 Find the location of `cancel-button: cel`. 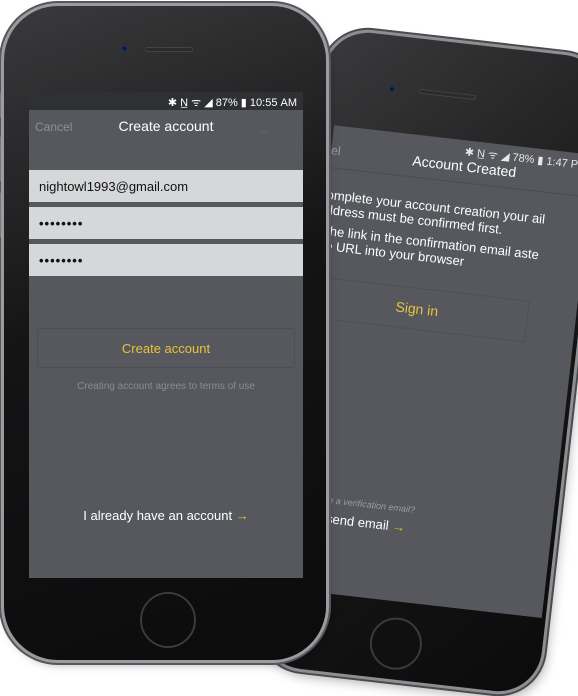

cancel-button: cel is located at coordinates (333, 150).